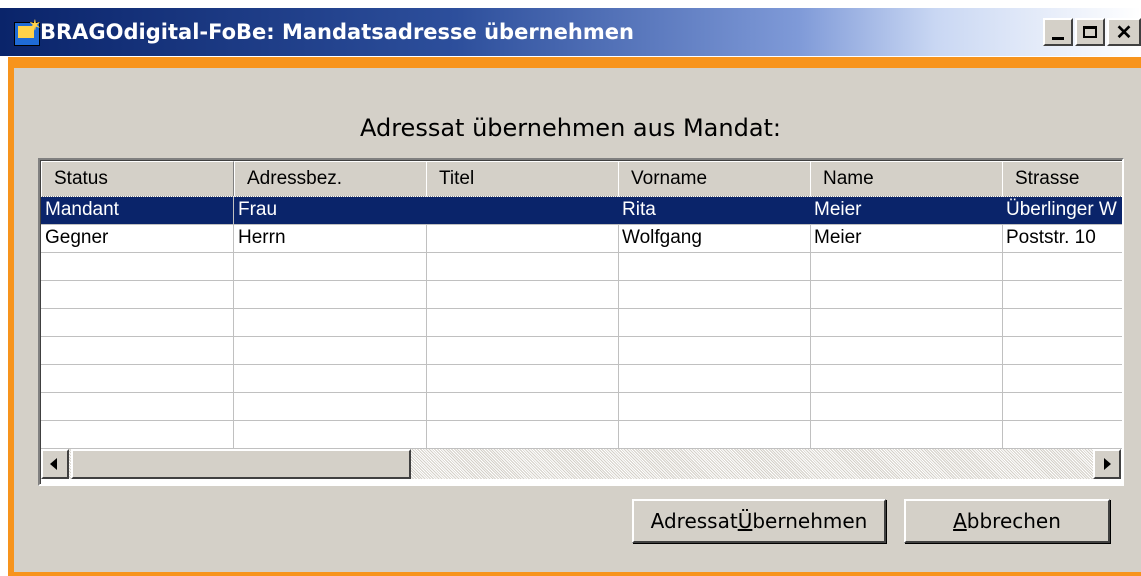 The image size is (1141, 576). Describe the element at coordinates (1013, 521) in the screenshot. I see `cancel-label-post: bbrechen` at that location.